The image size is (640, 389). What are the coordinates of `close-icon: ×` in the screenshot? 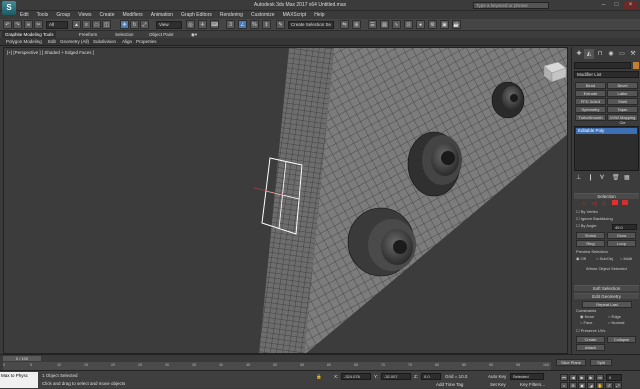 It's located at (630, 5).